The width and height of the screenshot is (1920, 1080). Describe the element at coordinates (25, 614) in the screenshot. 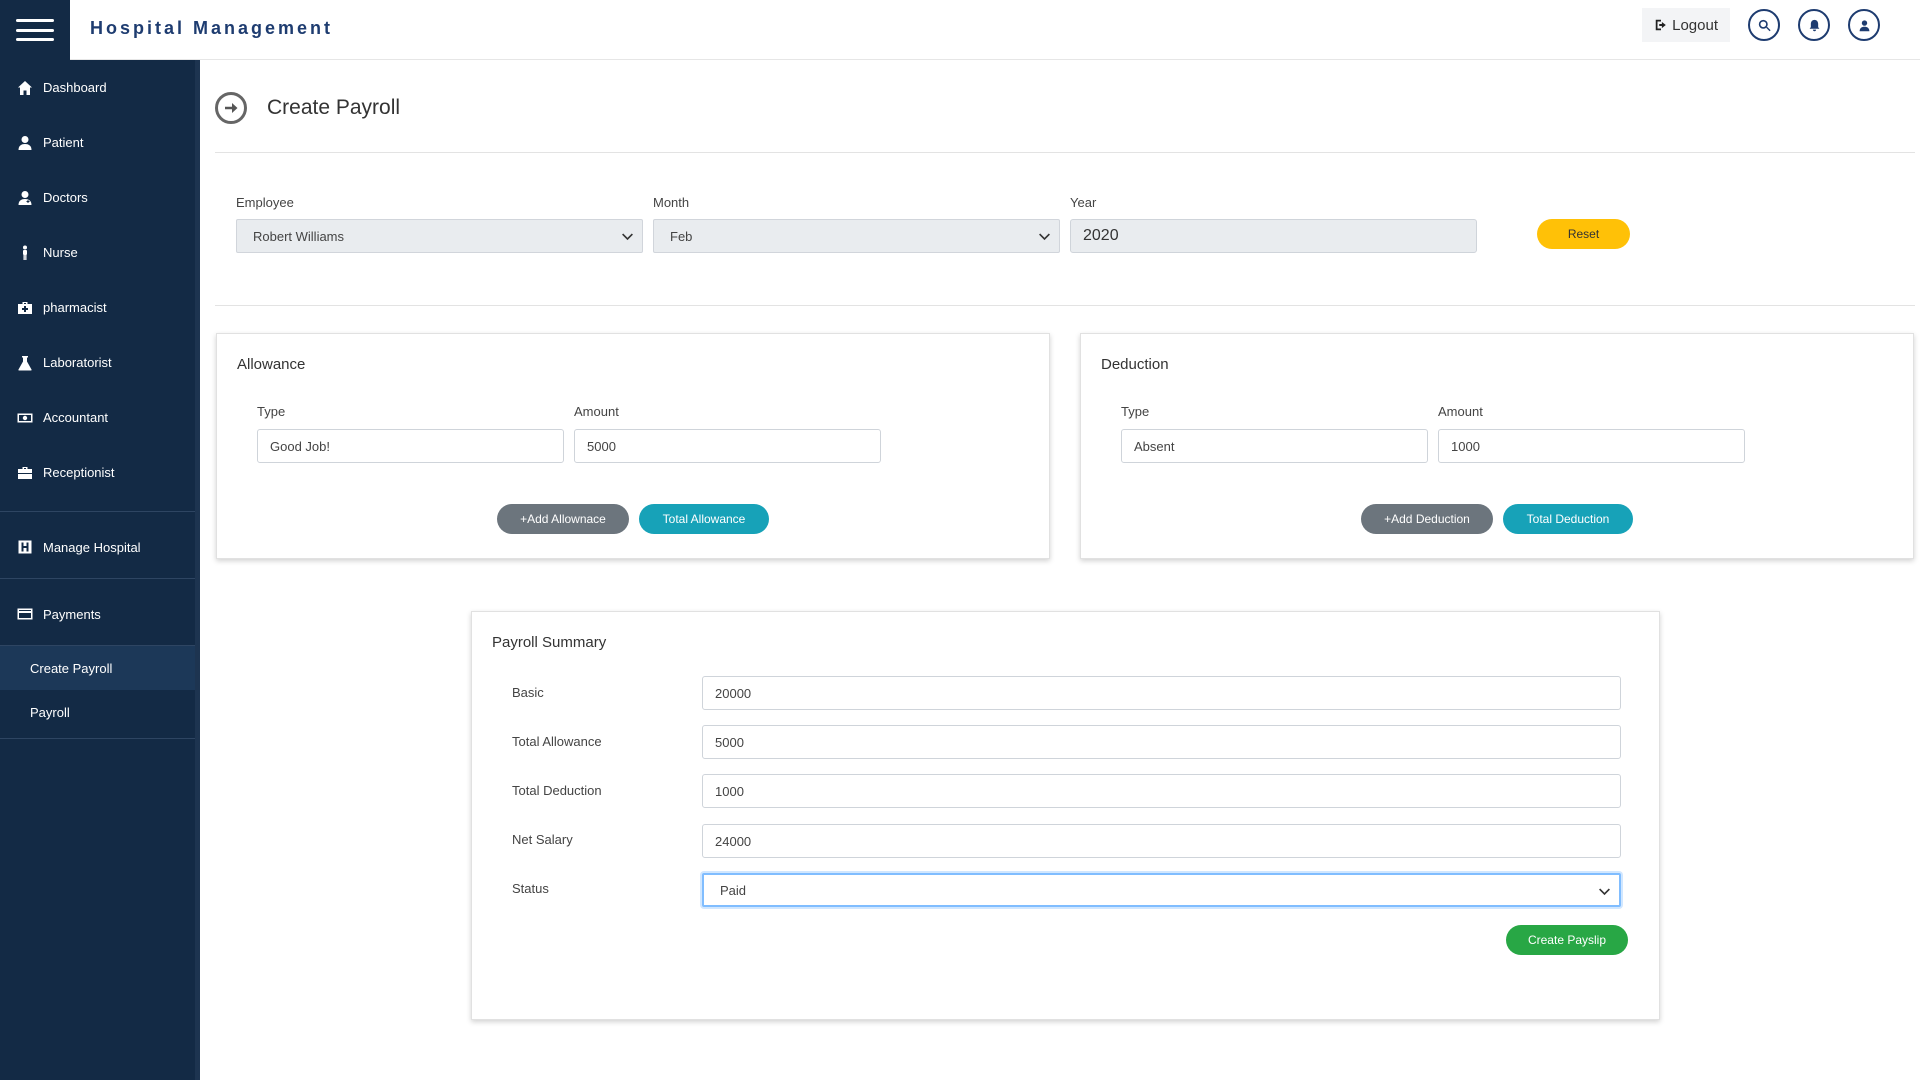

I see `credit-card-icon` at that location.